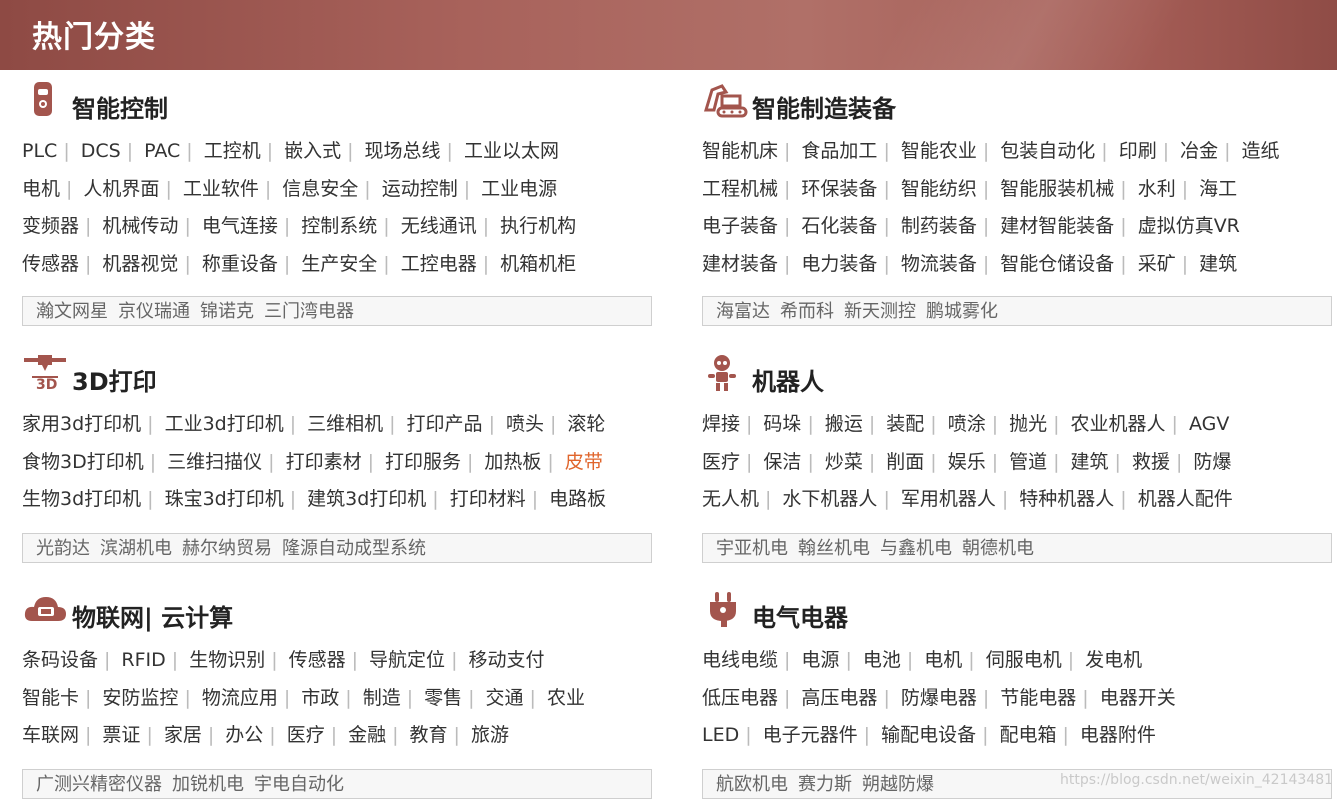 This screenshot has height=800, width=1337. What do you see at coordinates (916, 549) in the screenshot?
I see `brand-link: 与鑫机电` at bounding box center [916, 549].